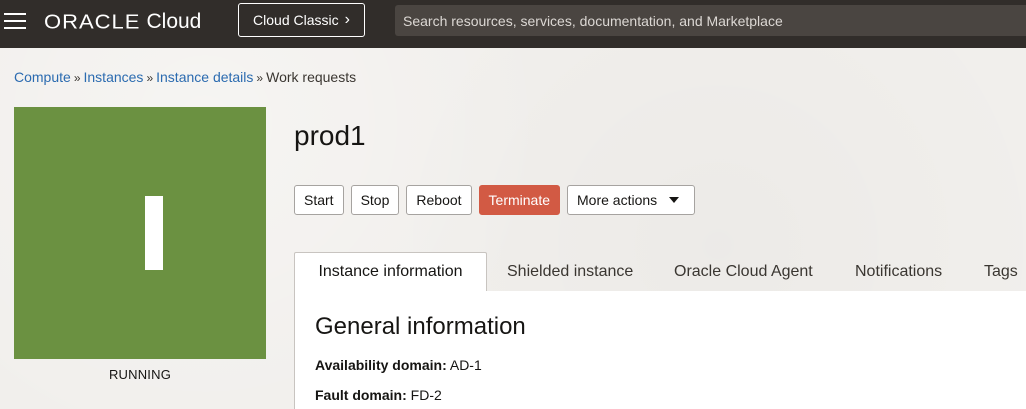 The width and height of the screenshot is (1026, 409). I want to click on oracle-cloud-logo: ORACLE Cloud, so click(122, 22).